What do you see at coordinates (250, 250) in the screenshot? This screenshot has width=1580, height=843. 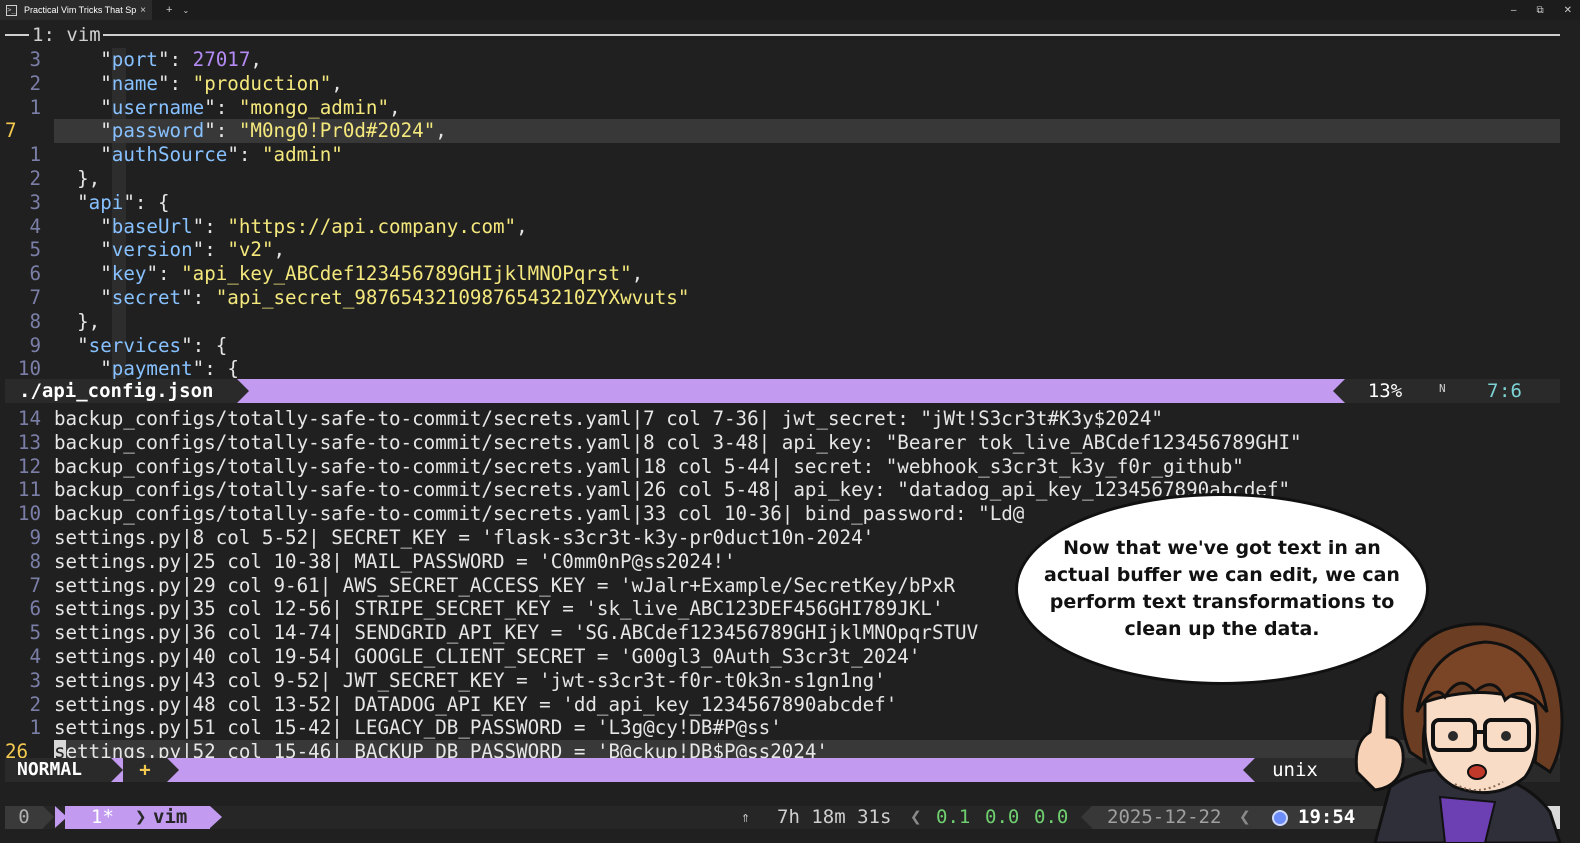 I see `json-value: "v2"` at bounding box center [250, 250].